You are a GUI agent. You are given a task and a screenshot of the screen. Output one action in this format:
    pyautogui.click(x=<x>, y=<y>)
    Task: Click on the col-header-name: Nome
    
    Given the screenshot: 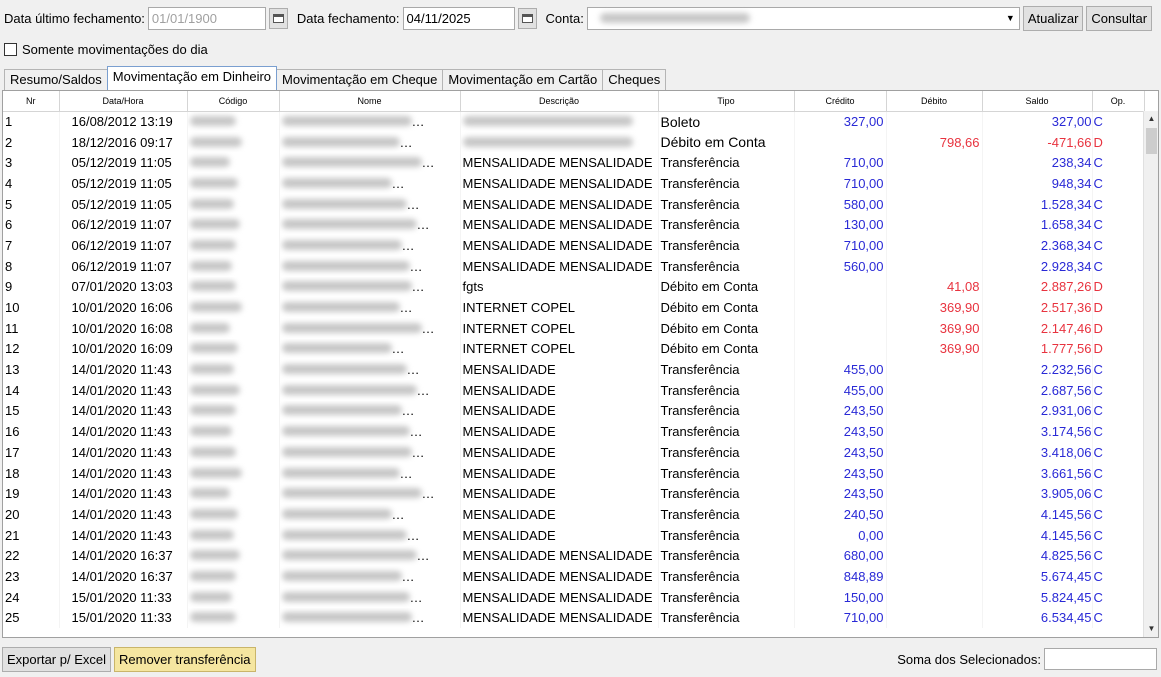 What is the action you would take?
    pyautogui.click(x=370, y=101)
    